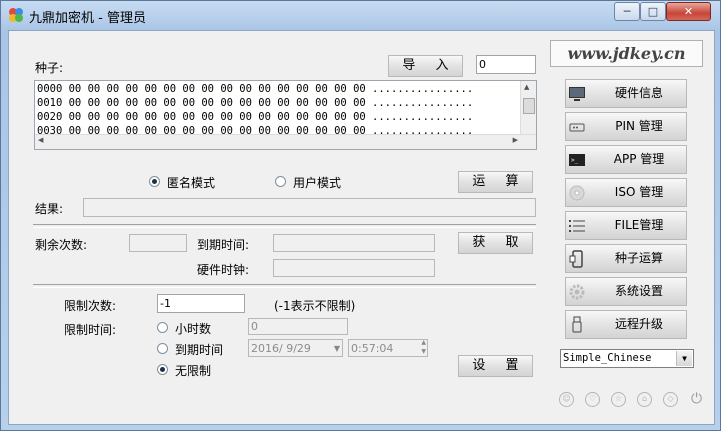  I want to click on minimize-button: ─, so click(627, 11).